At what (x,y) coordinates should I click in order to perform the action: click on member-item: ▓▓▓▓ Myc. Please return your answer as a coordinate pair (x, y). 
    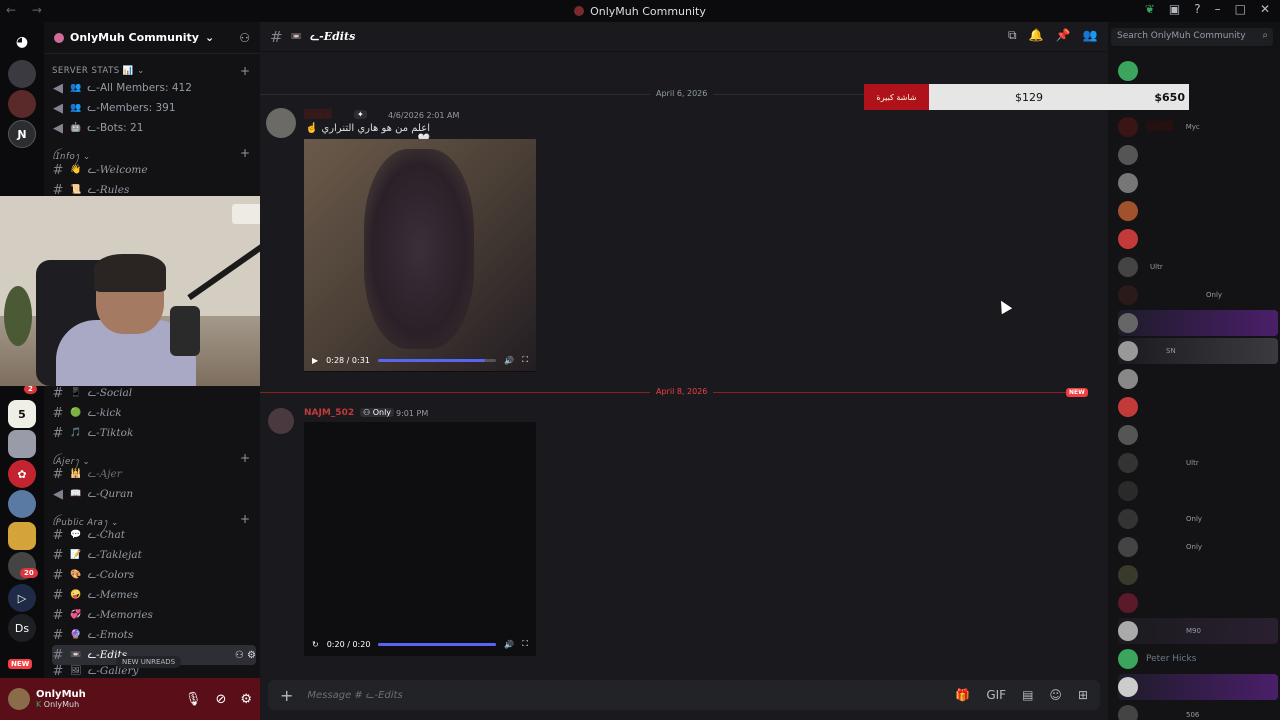
    Looking at the image, I should click on (1198, 127).